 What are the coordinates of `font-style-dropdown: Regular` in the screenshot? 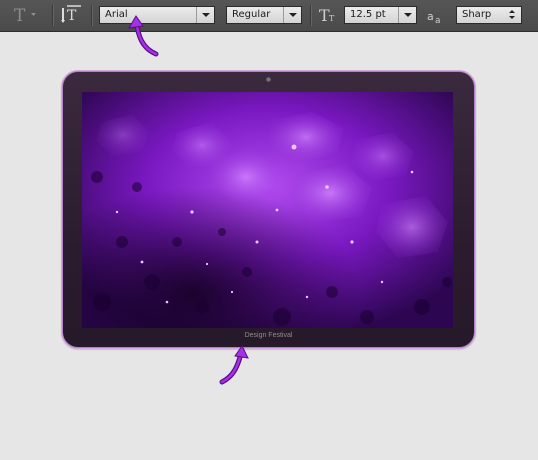 It's located at (264, 15).